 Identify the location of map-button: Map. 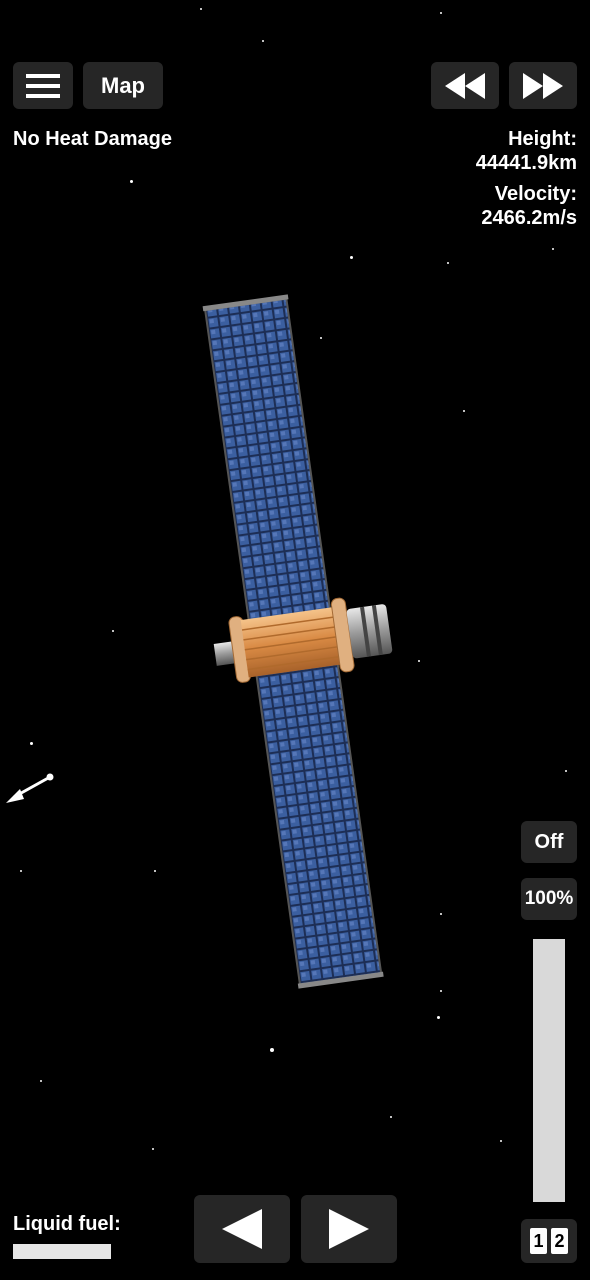
(123, 85).